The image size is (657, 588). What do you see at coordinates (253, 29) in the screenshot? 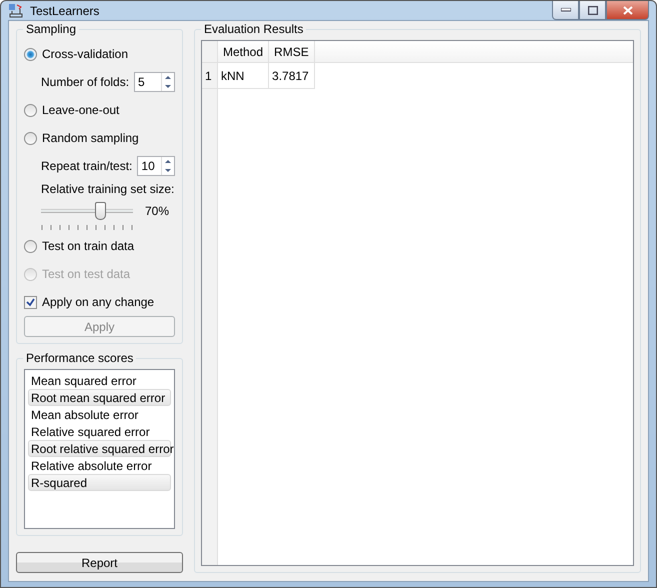
I see `group-title: Evaluation Results` at bounding box center [253, 29].